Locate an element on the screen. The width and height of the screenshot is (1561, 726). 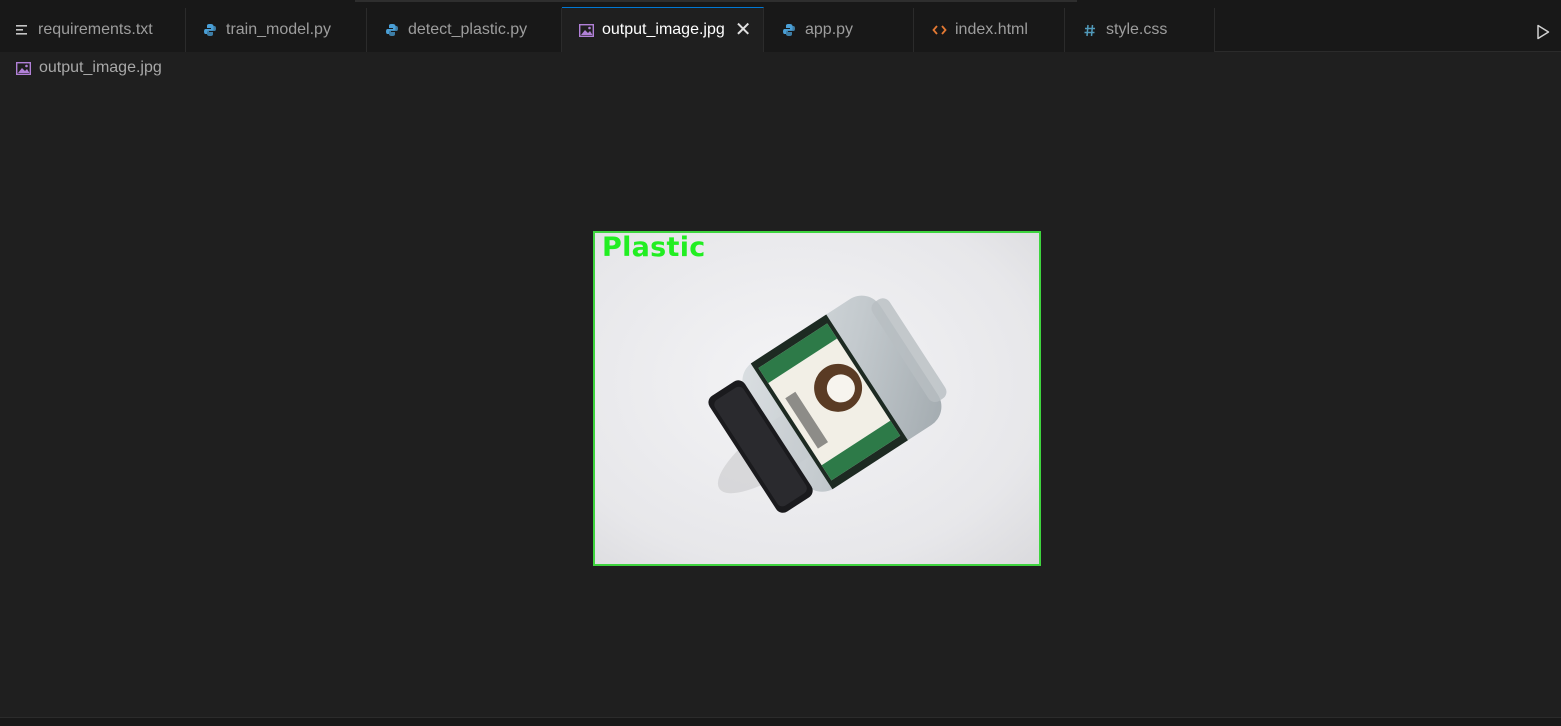
text-file-icon is located at coordinates (22, 30).